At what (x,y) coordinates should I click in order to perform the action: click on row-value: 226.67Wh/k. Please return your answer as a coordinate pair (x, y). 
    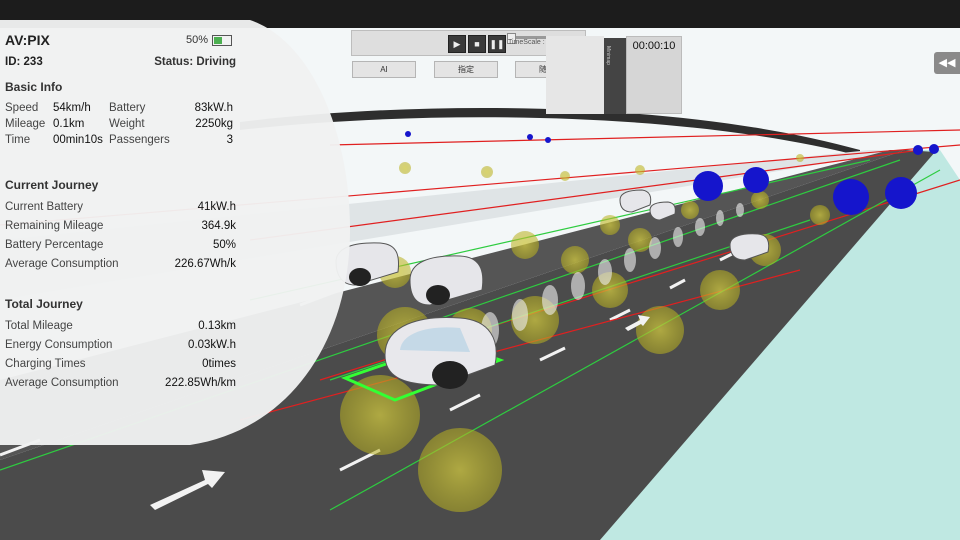
    Looking at the image, I should click on (205, 264).